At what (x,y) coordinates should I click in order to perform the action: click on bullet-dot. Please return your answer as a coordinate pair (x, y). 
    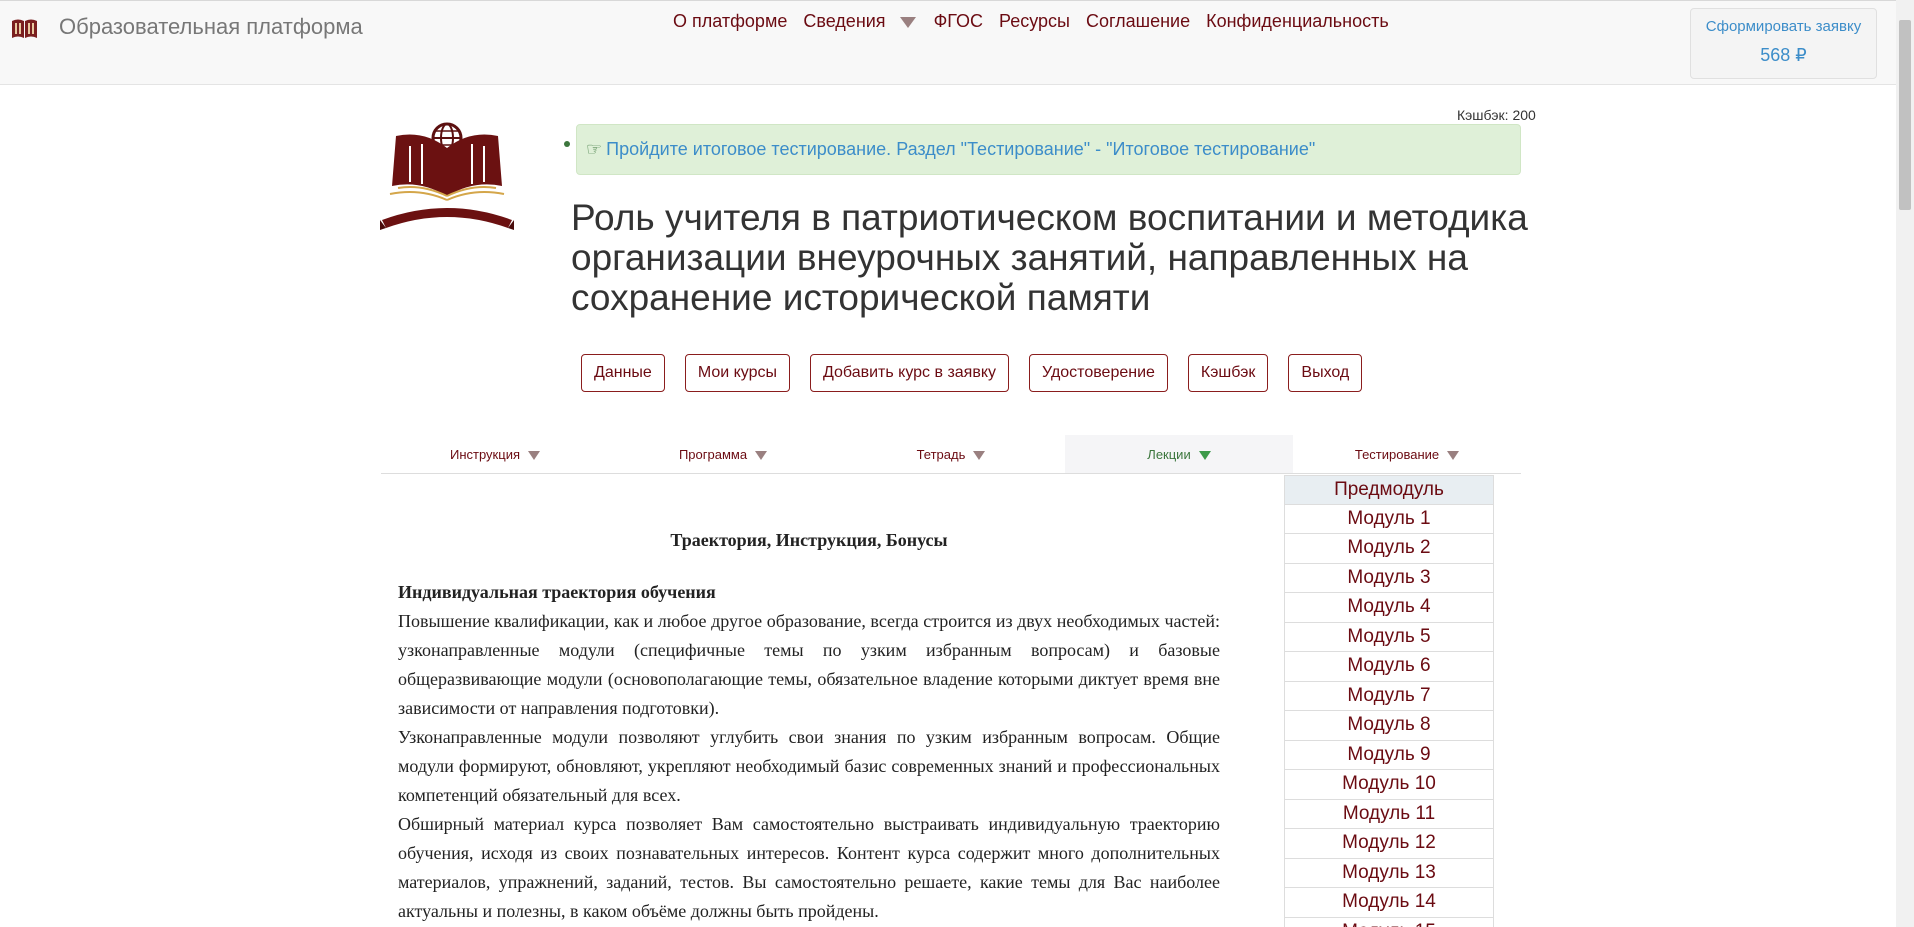
    Looking at the image, I should click on (567, 144).